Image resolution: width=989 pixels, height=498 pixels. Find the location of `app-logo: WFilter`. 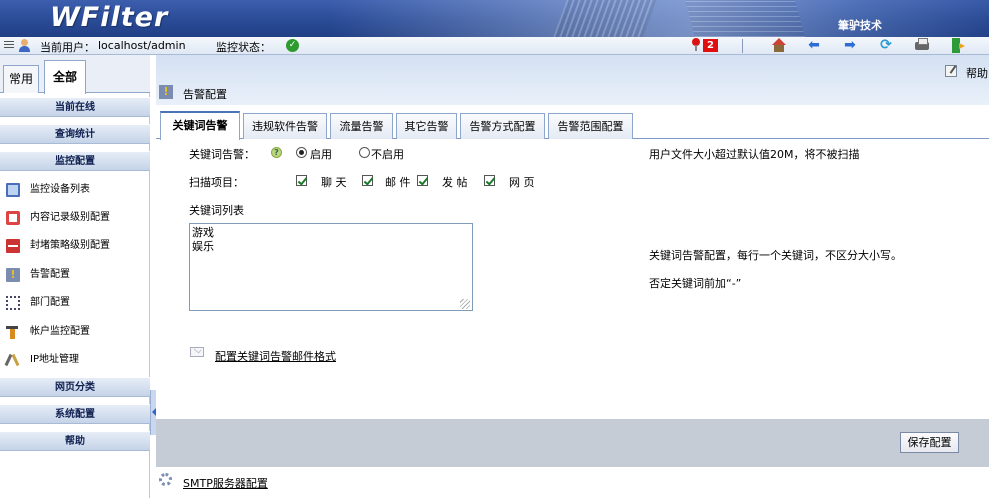

app-logo: WFilter is located at coordinates (109, 17).